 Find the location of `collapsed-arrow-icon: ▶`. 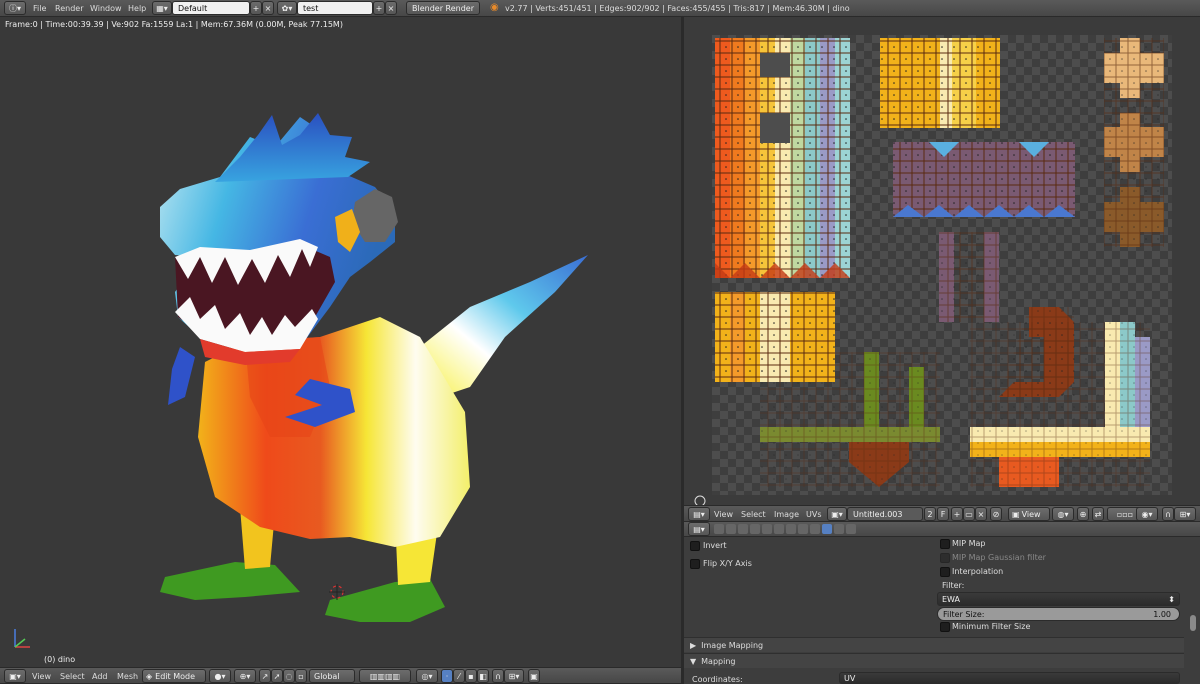

collapsed-arrow-icon: ▶ is located at coordinates (693, 645).